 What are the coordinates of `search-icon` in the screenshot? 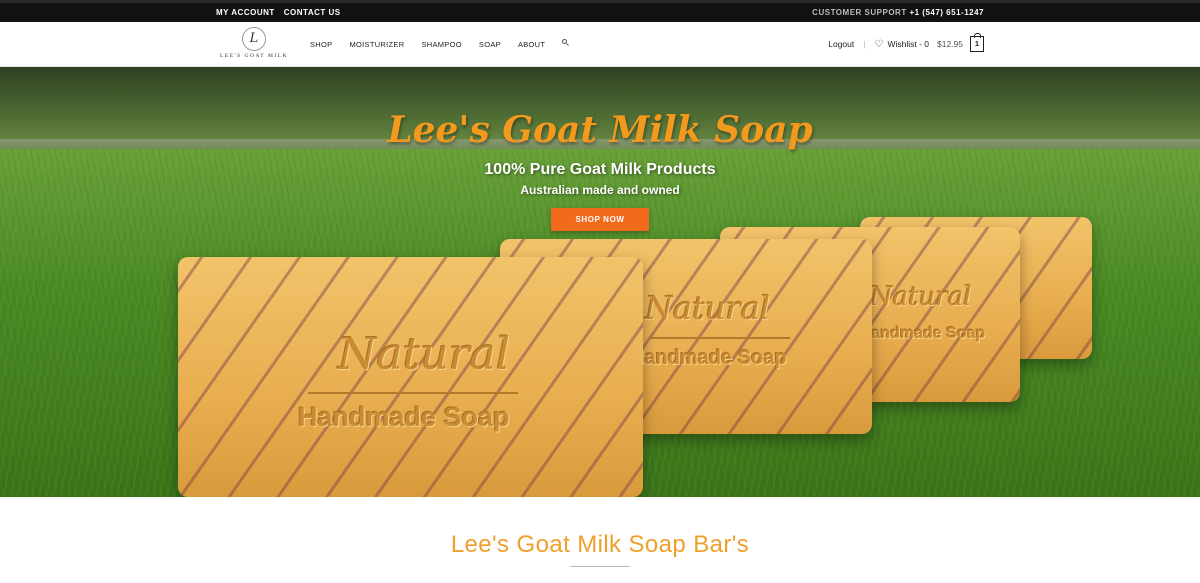 It's located at (566, 42).